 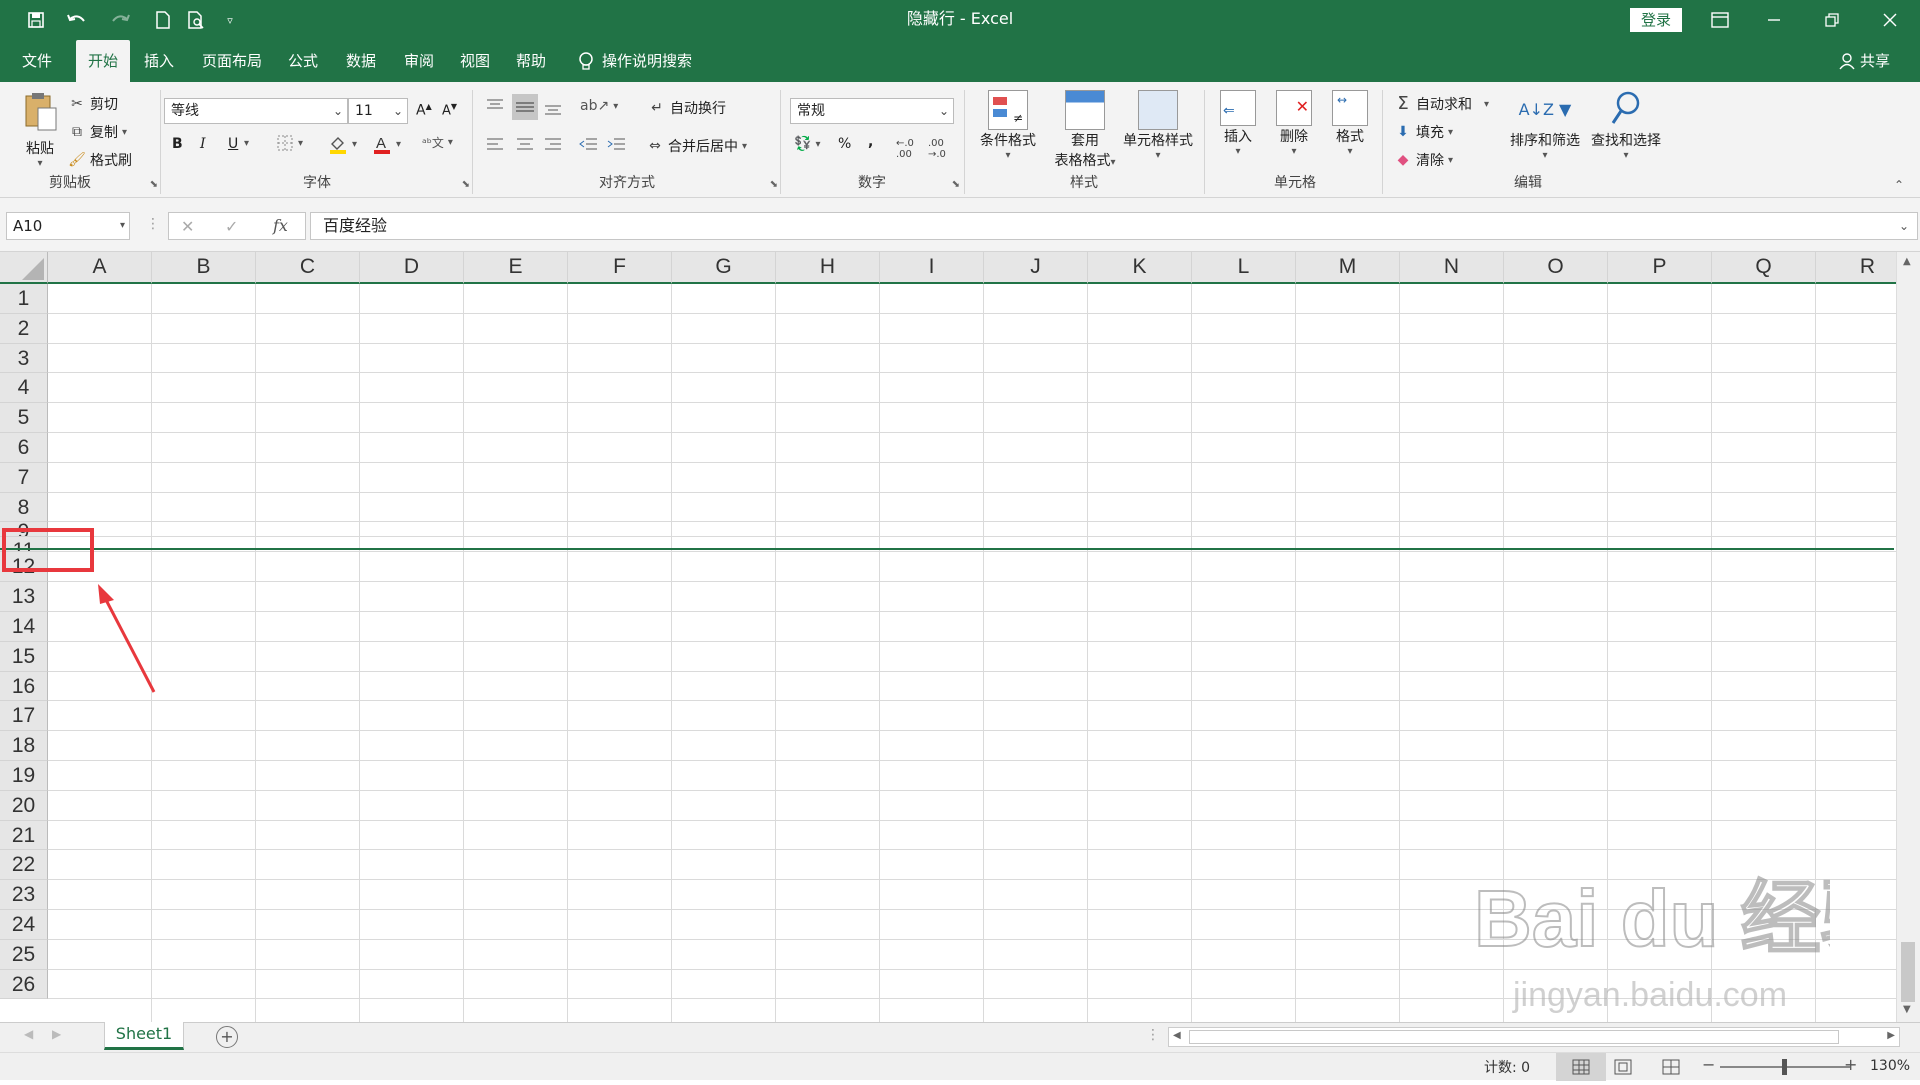 I want to click on tab-help: 帮助, so click(x=531, y=61).